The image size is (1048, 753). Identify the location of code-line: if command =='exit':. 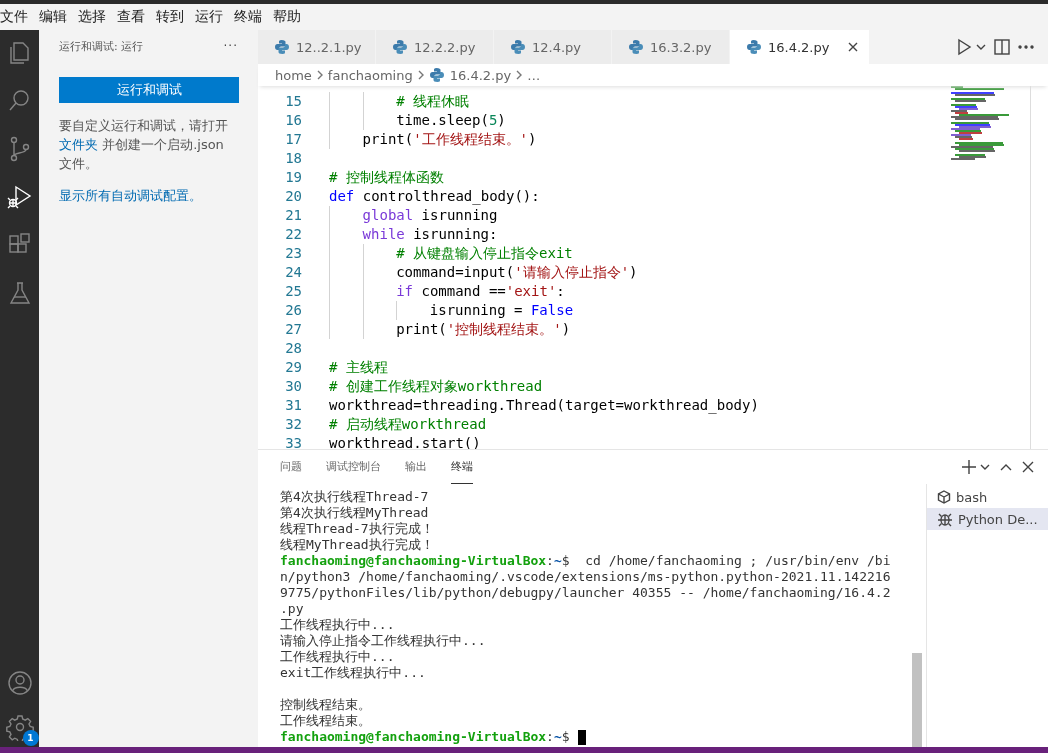
(480, 291).